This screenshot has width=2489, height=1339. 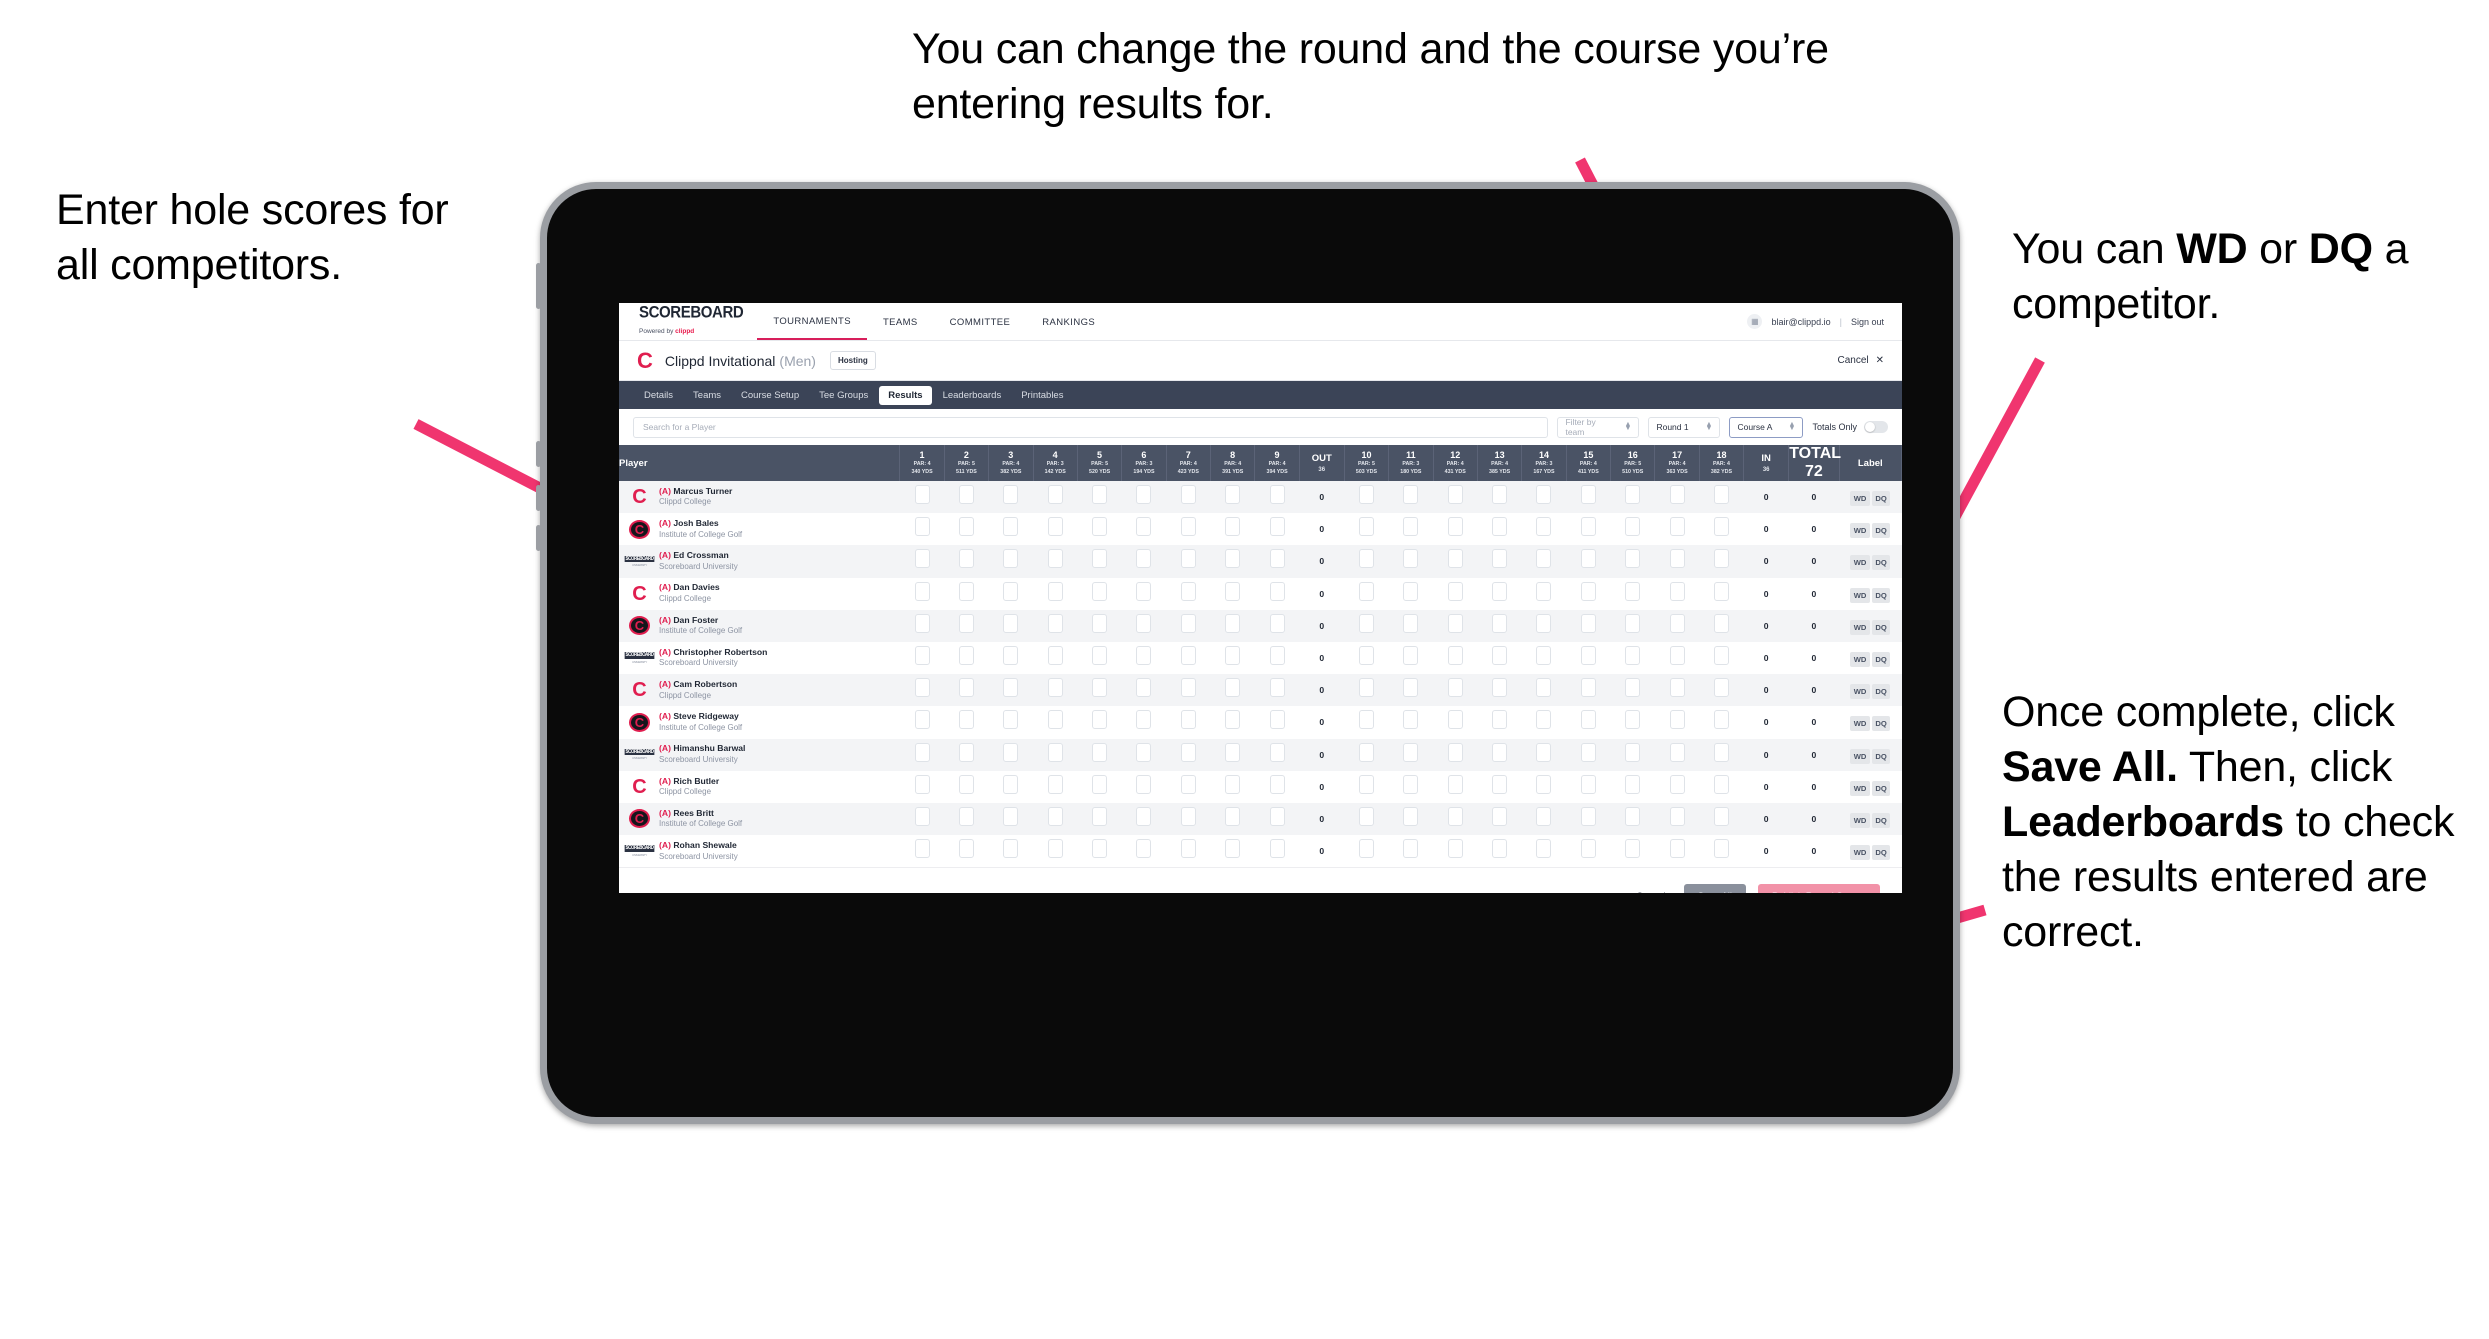 What do you see at coordinates (1598, 427) in the screenshot?
I see `team-filter-select: Filter by team ▲ ▼` at bounding box center [1598, 427].